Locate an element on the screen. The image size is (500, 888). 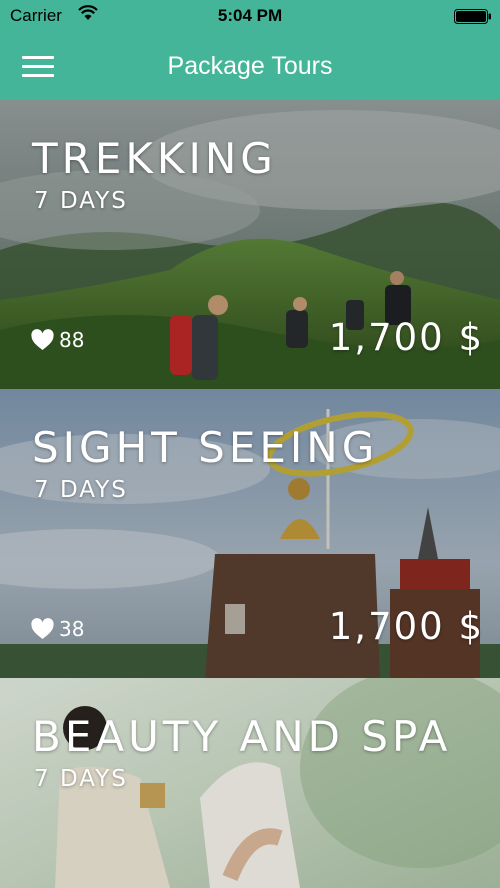
page-title: Package Tours is located at coordinates (250, 66).